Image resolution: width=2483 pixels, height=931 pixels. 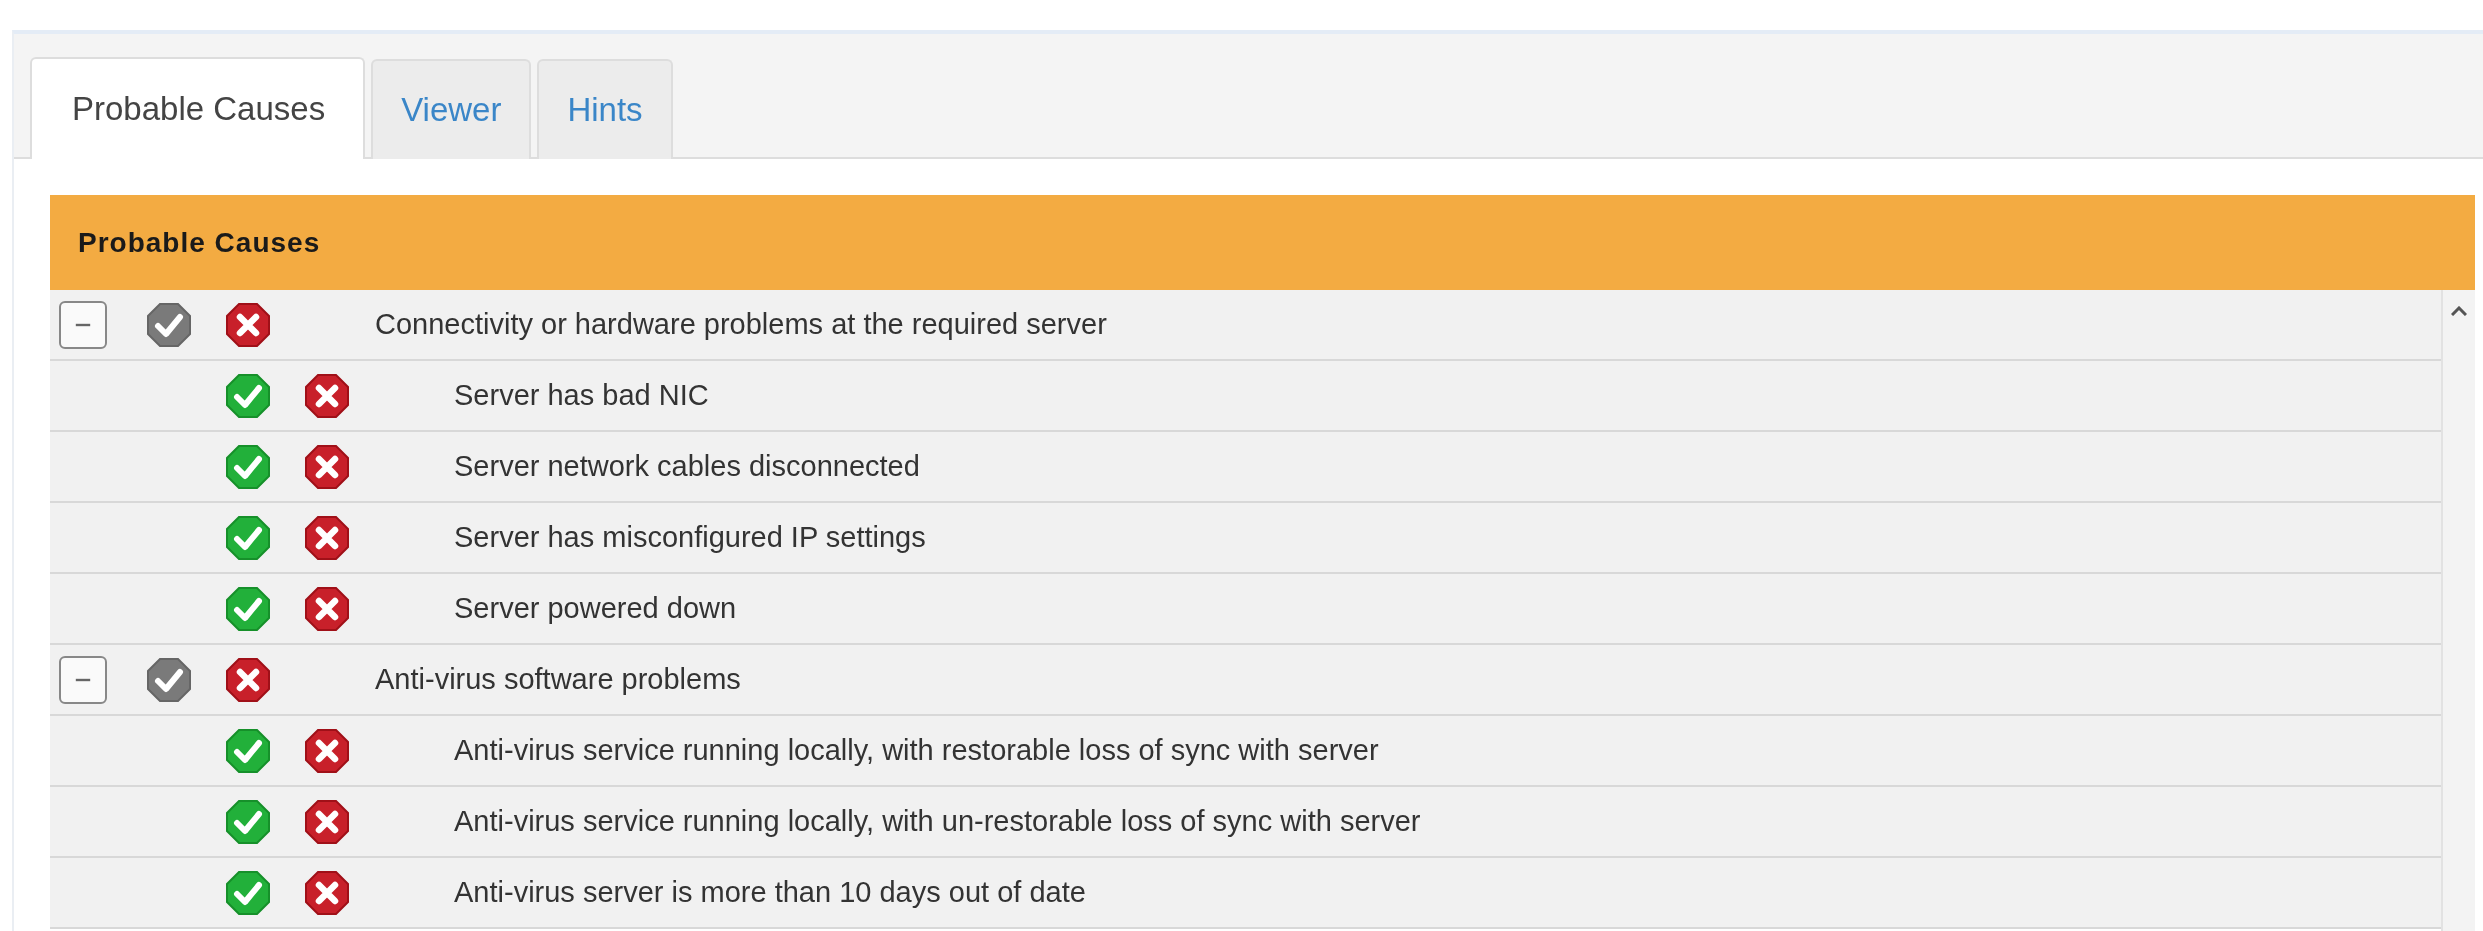 What do you see at coordinates (686, 466) in the screenshot?
I see `cause-text: Server network cables disconnected` at bounding box center [686, 466].